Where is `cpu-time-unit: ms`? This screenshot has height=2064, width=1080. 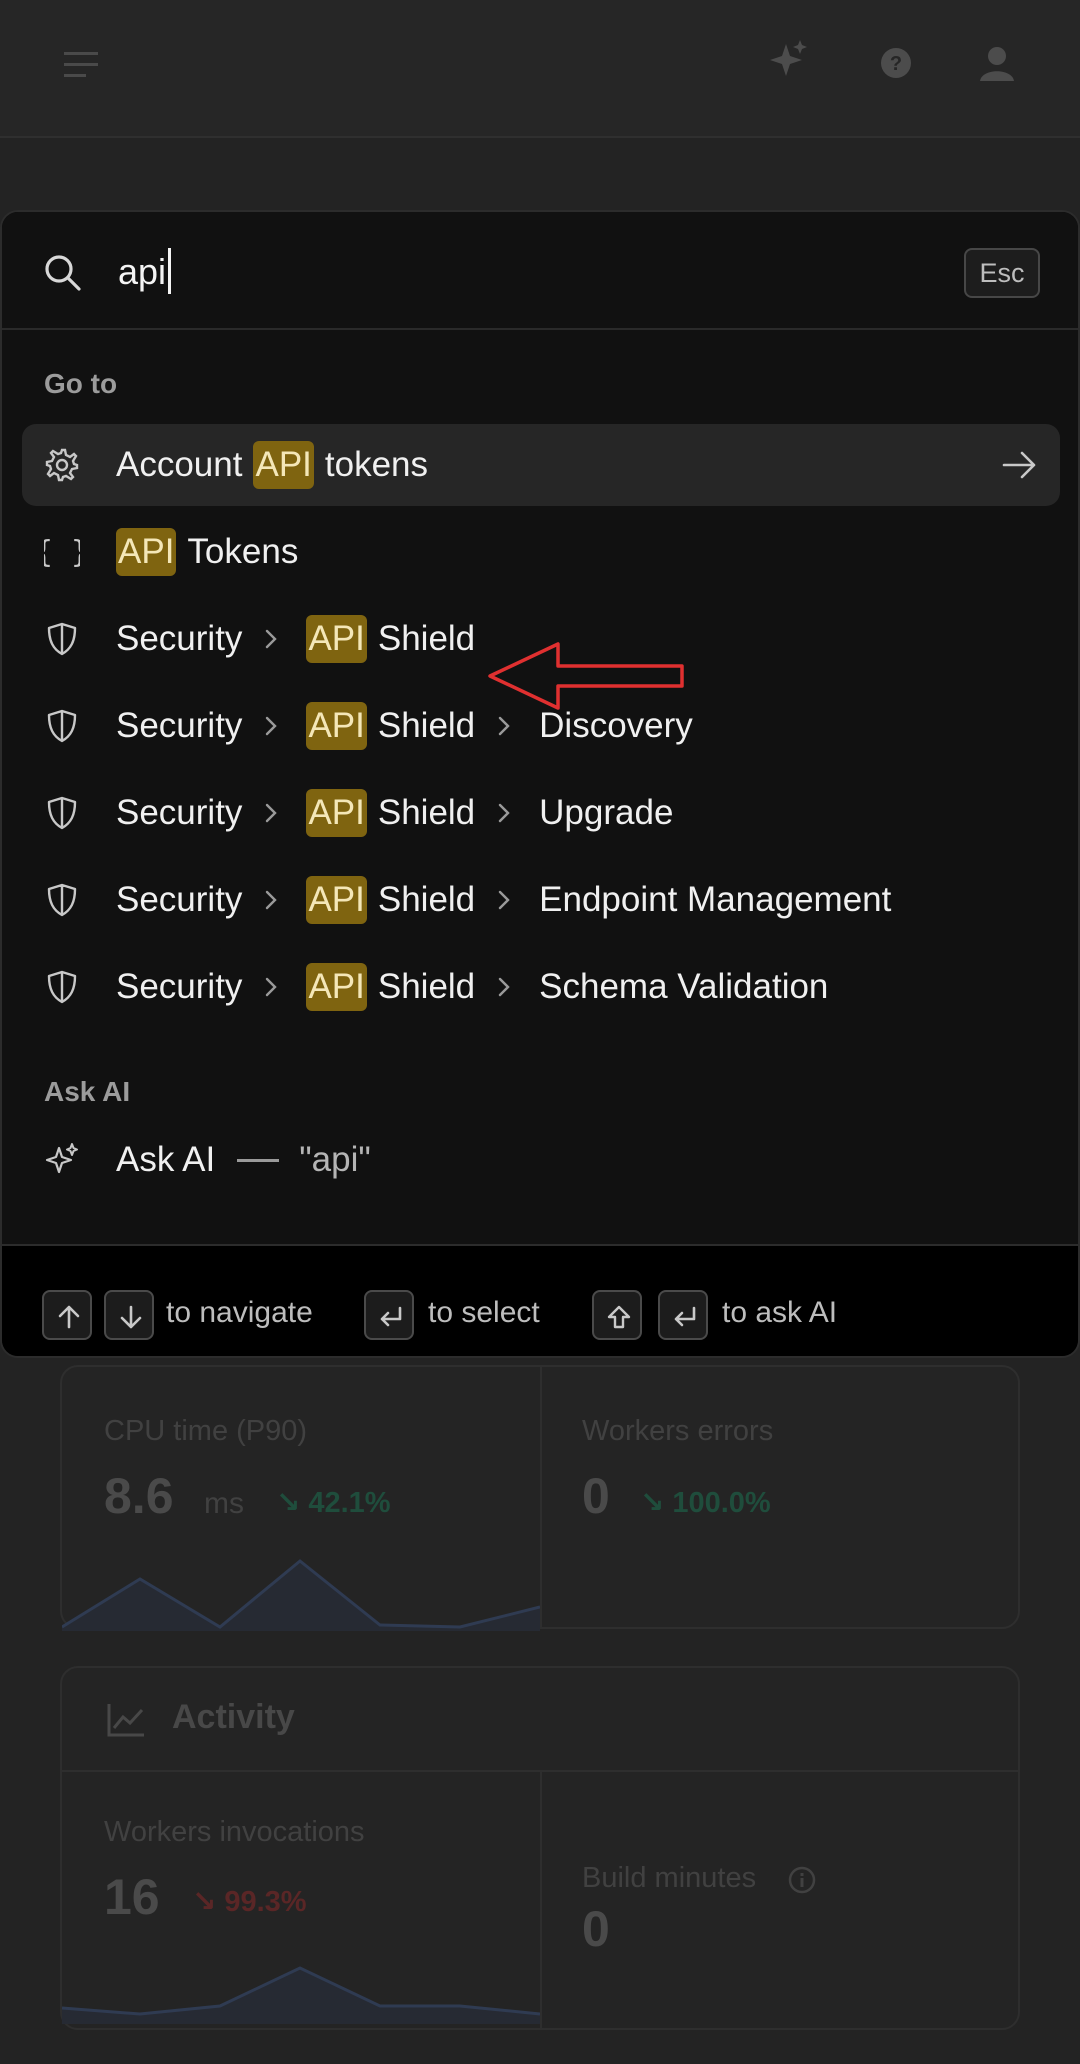 cpu-time-unit: ms is located at coordinates (224, 1503).